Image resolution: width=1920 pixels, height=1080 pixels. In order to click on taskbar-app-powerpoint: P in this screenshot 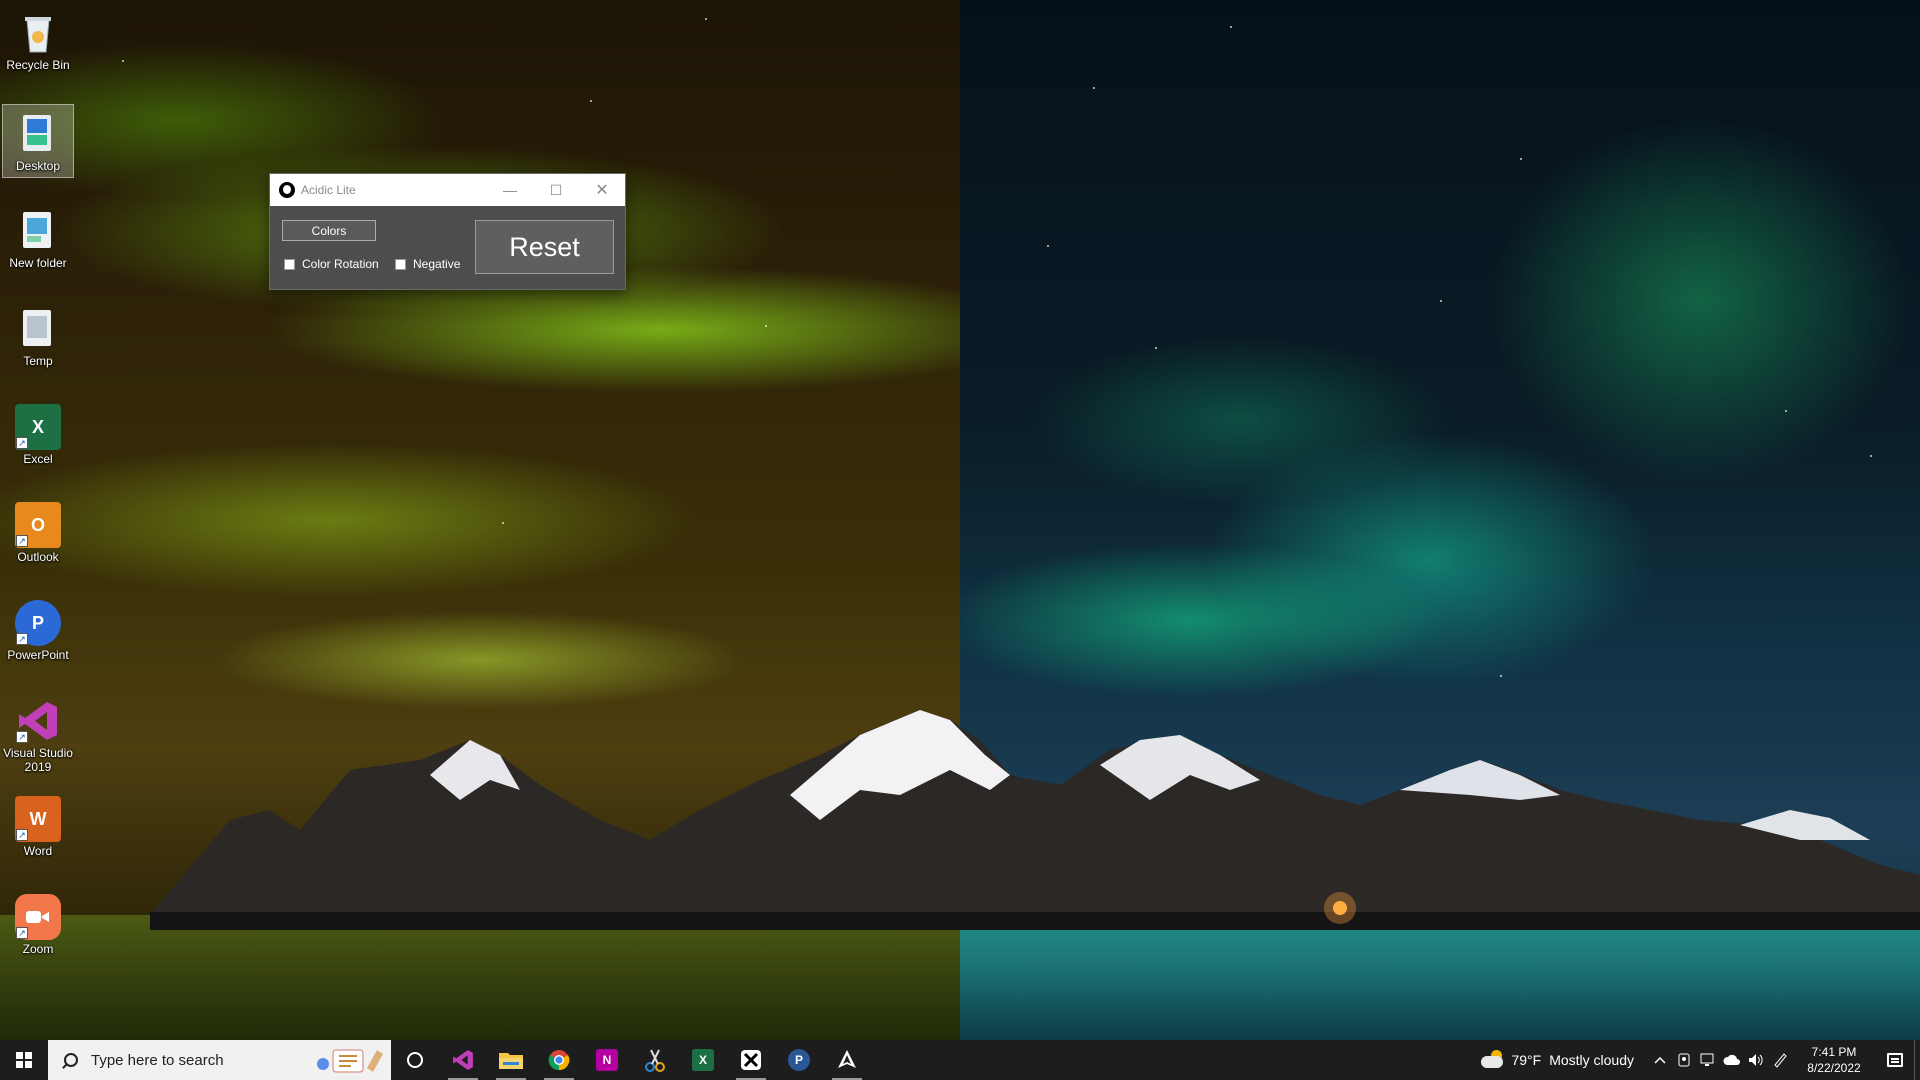, I will do `click(799, 1060)`.